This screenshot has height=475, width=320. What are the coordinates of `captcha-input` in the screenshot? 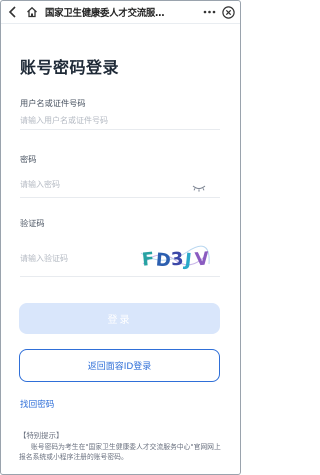 It's located at (75, 258).